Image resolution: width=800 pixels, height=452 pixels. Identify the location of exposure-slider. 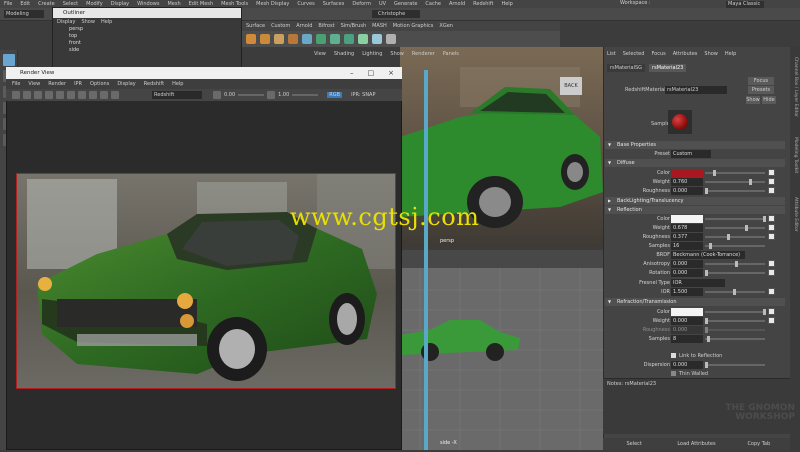
(251, 95).